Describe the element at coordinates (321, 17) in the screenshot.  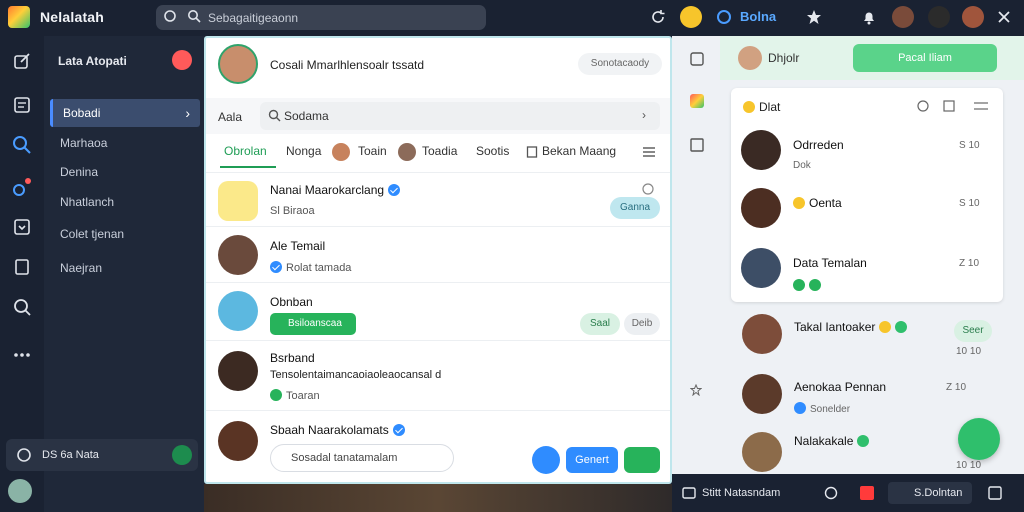
I see `top-search-input` at that location.